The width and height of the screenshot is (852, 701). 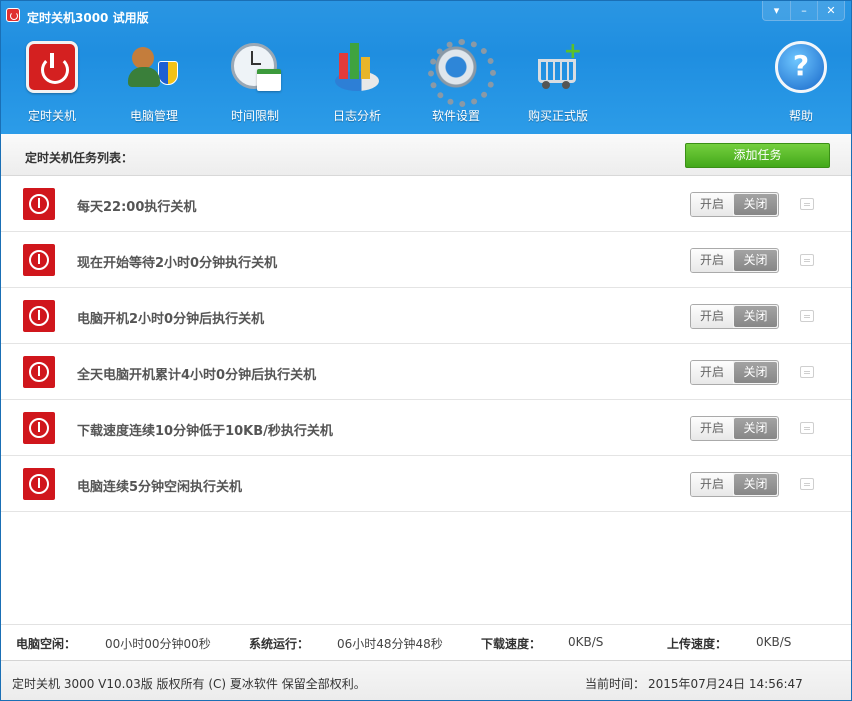 I want to click on cart-icon: +, so click(x=558, y=67).